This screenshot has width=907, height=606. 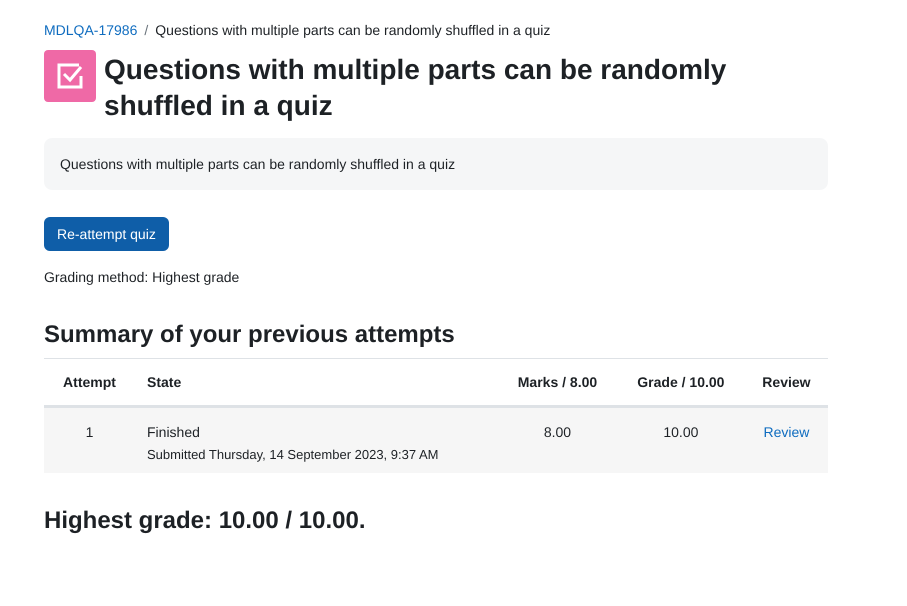 I want to click on description-box: Questions with multiple parts can be randomly shuffled in a quiz, so click(x=436, y=164).